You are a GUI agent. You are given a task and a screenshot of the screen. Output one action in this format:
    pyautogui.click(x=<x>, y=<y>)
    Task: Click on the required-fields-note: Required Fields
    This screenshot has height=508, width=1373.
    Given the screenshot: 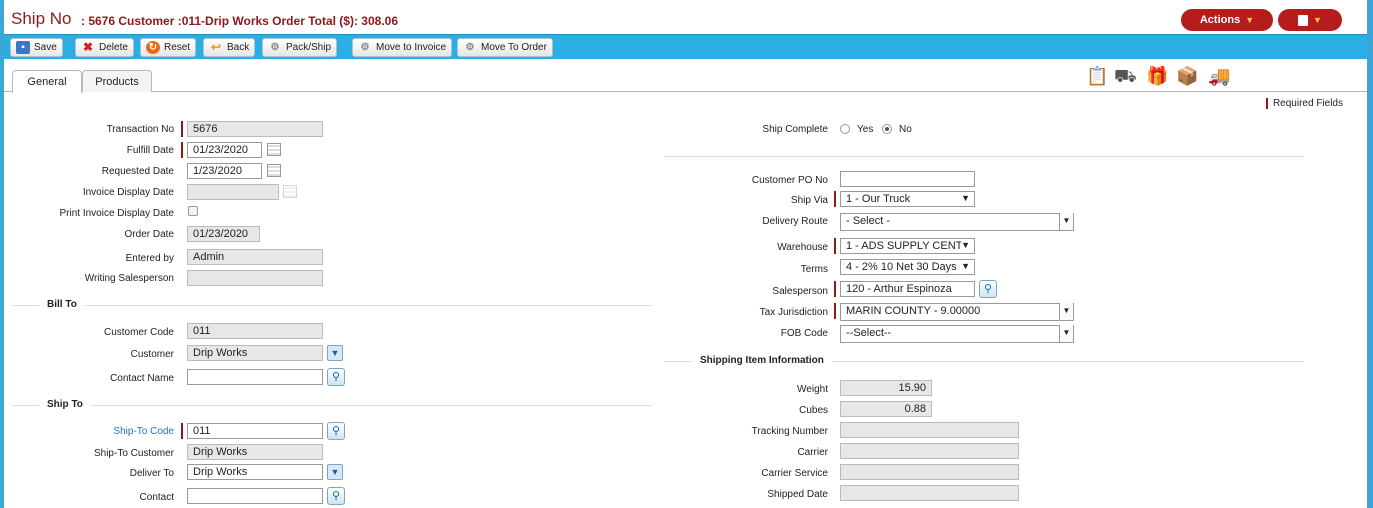 What is the action you would take?
    pyautogui.click(x=1304, y=103)
    